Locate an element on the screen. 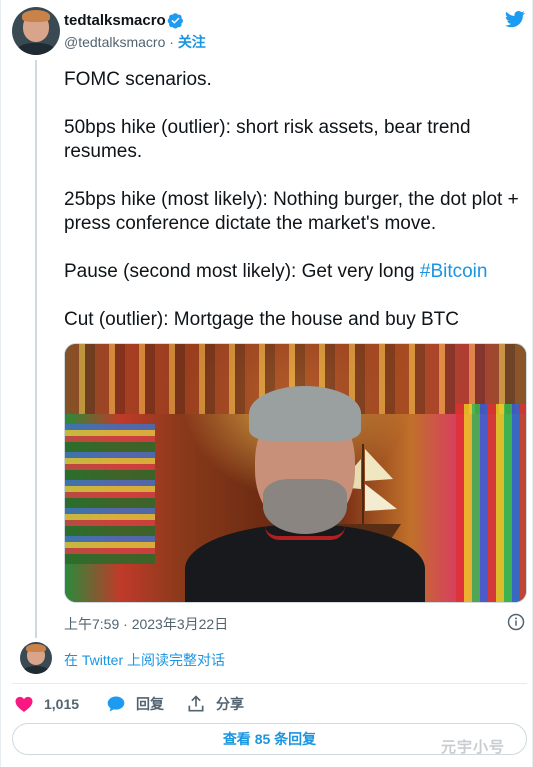 This screenshot has width=533, height=767. info-icon is located at coordinates (516, 622).